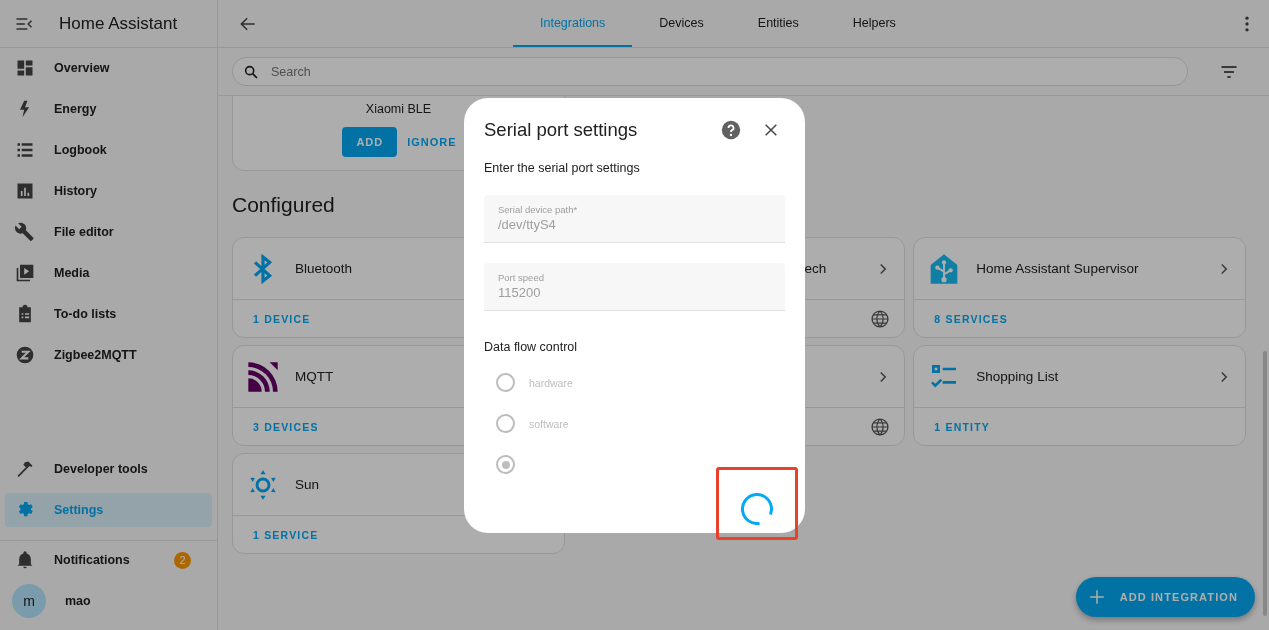 The height and width of the screenshot is (630, 1269). I want to click on integration-name: Sun, so click(307, 484).